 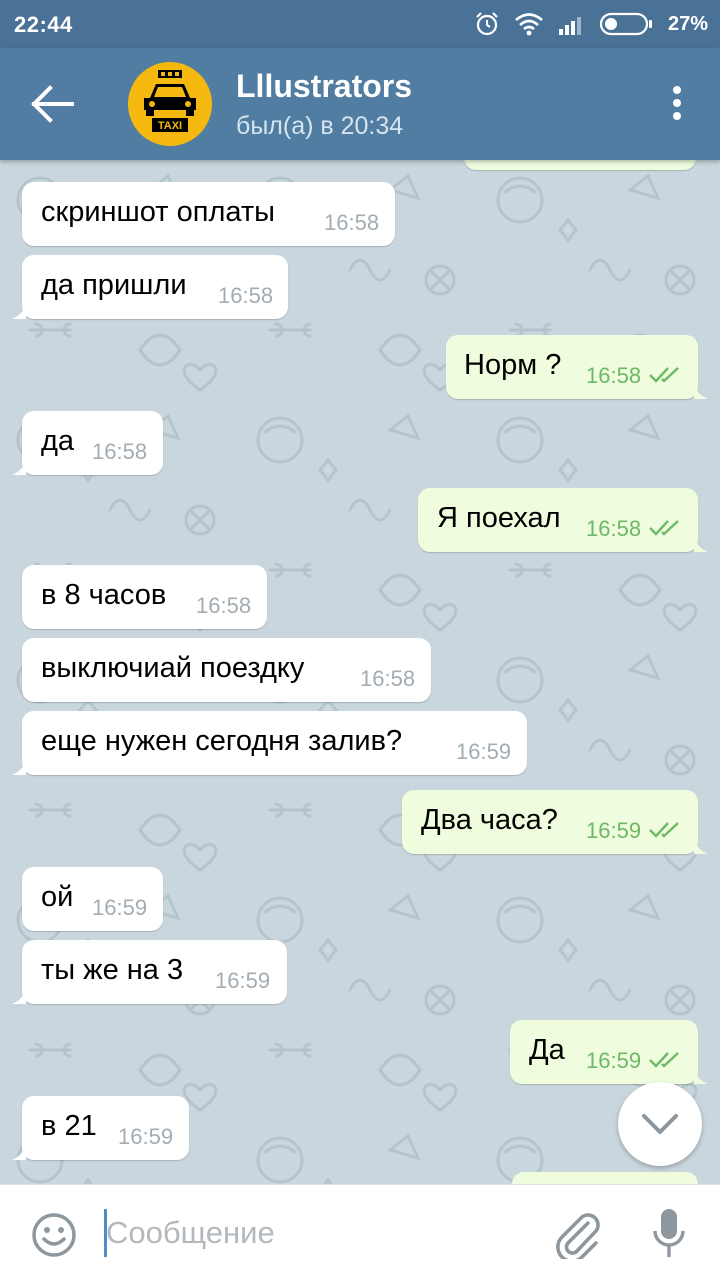 I want to click on battery-percent: 27%, so click(x=687, y=23).